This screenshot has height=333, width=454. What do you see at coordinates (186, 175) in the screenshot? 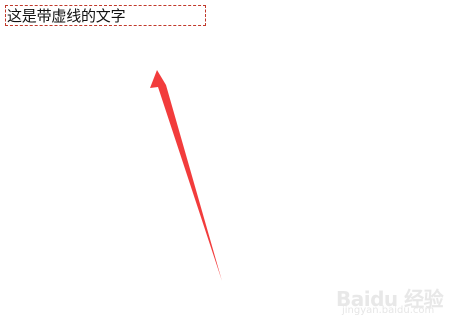
I see `arrow-icon` at bounding box center [186, 175].